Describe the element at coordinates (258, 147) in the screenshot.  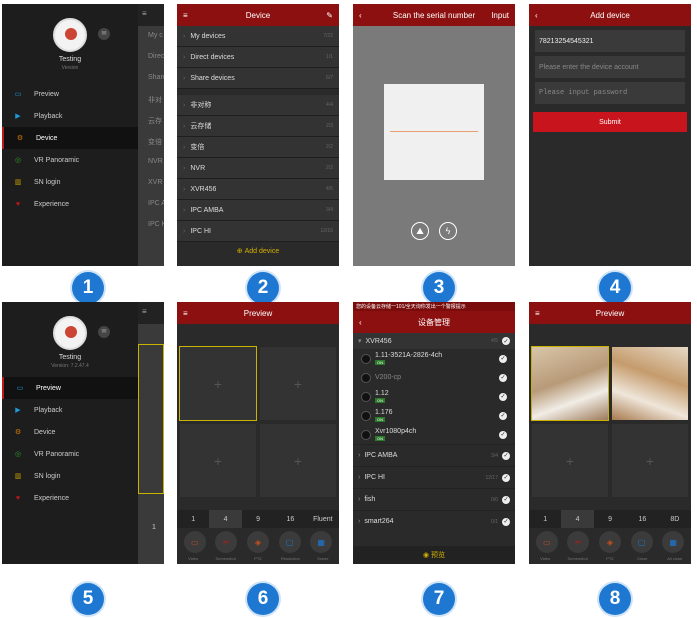
I see `device-group-row: › 变倍 2/2` at that location.